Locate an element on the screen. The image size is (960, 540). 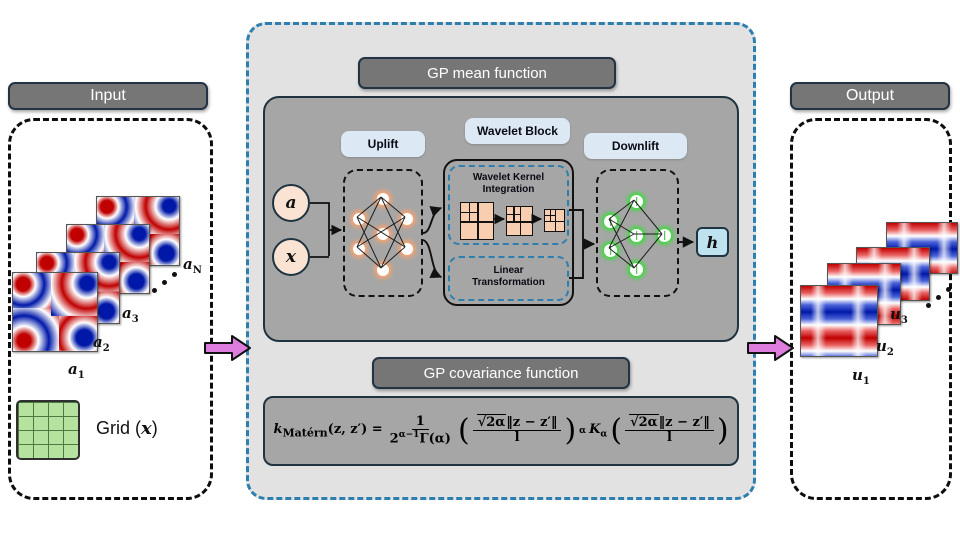
downlift-node-i2 is located at coordinates (610, 250).